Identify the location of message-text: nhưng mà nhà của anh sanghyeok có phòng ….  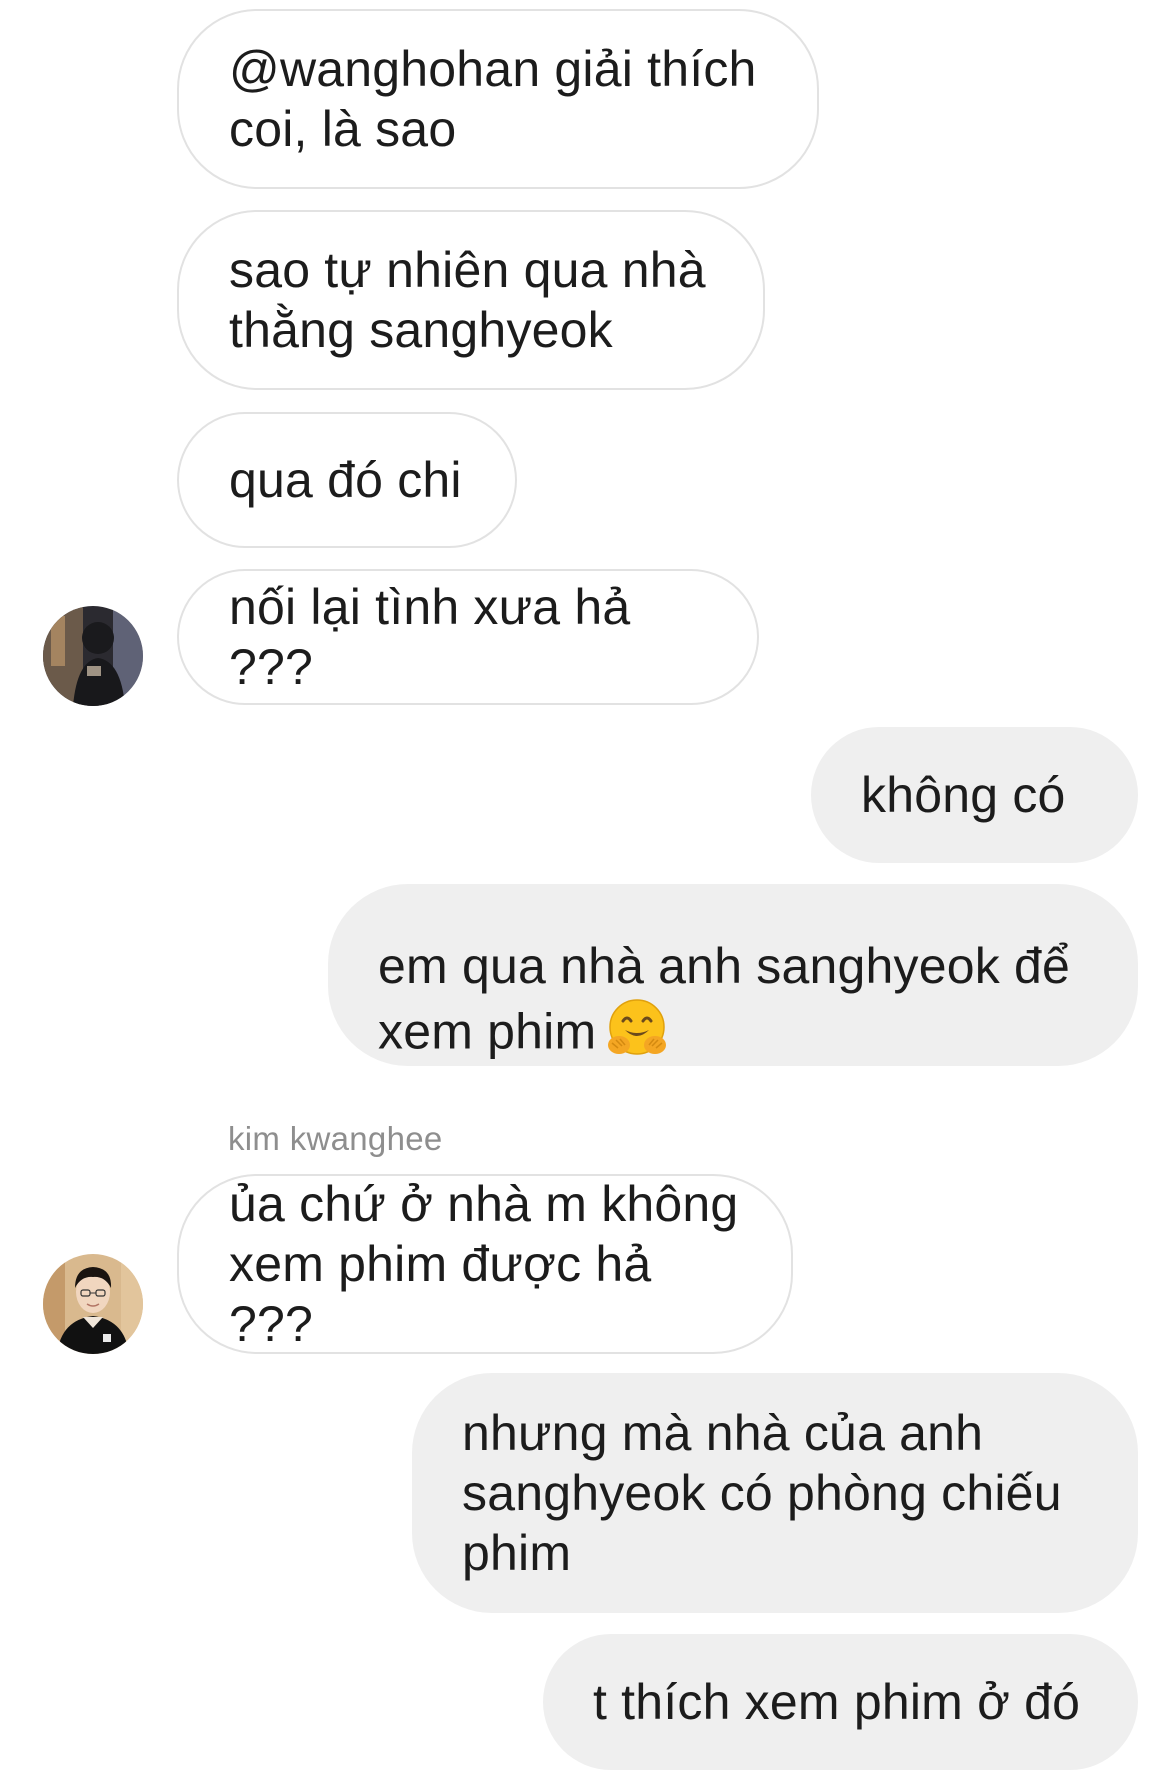
(762, 1493).